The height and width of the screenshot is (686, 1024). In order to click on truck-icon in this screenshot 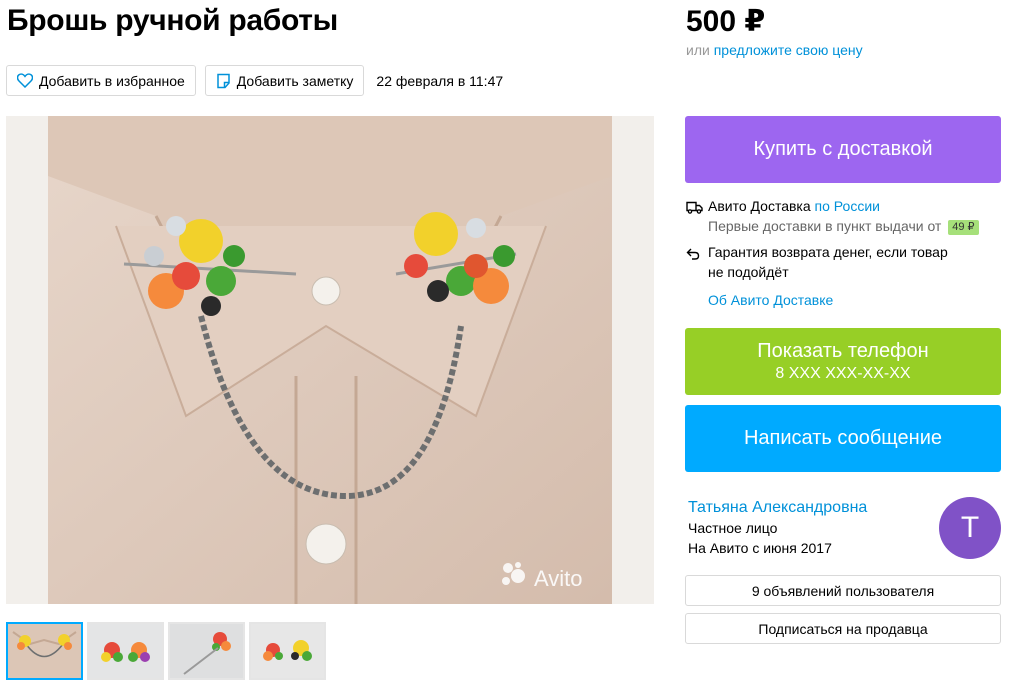, I will do `click(694, 207)`.